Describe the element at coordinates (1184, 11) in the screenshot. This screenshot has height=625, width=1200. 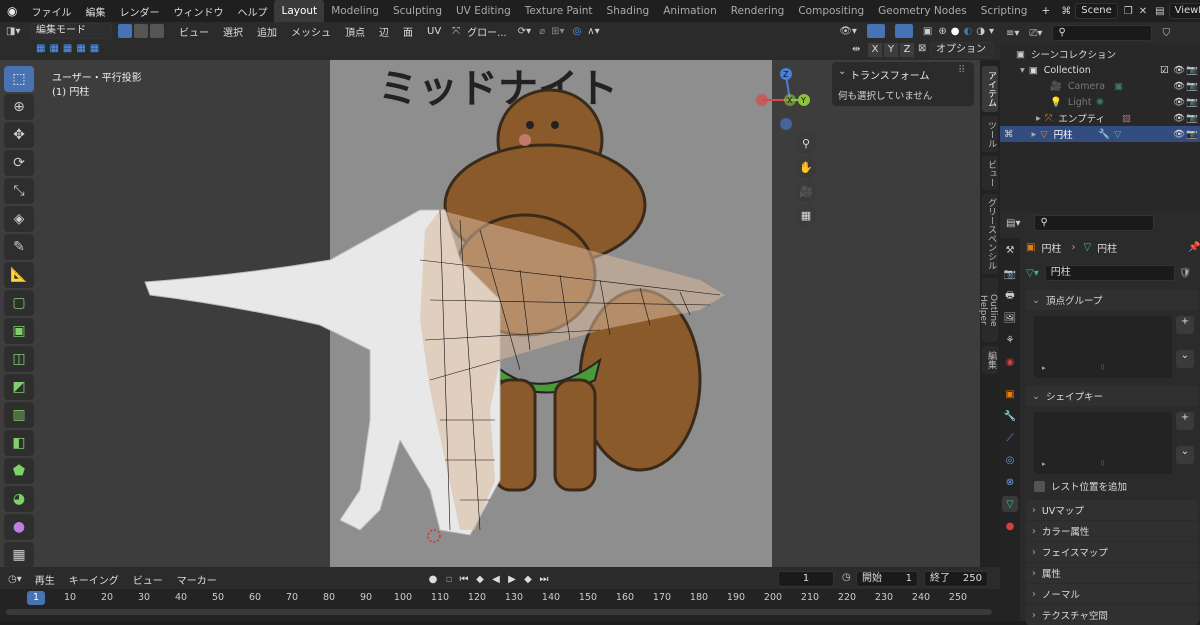
I see `viewlayer-selector: ViewLayer` at that location.